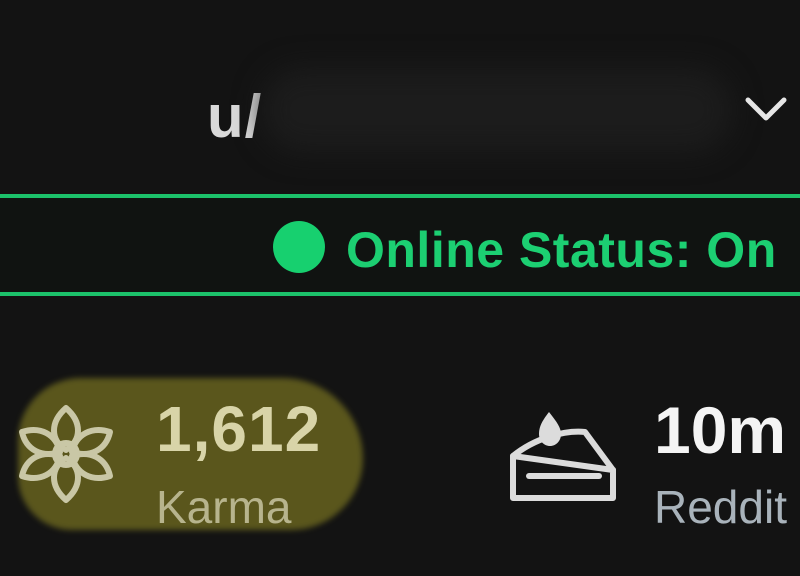  What do you see at coordinates (66, 454) in the screenshot?
I see `karma-flower-icon` at bounding box center [66, 454].